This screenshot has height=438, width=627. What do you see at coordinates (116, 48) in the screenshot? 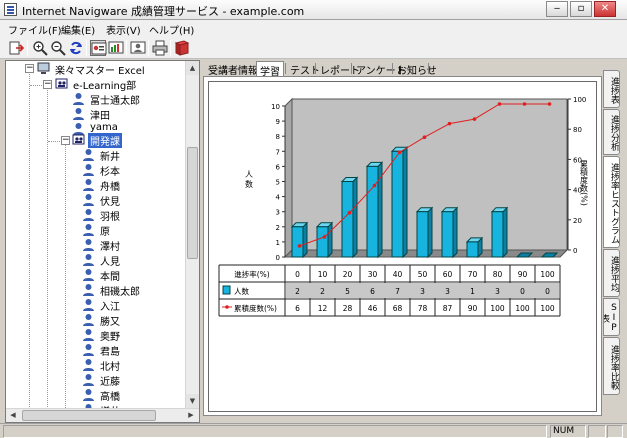
I see `compare-view-icon` at bounding box center [116, 48].